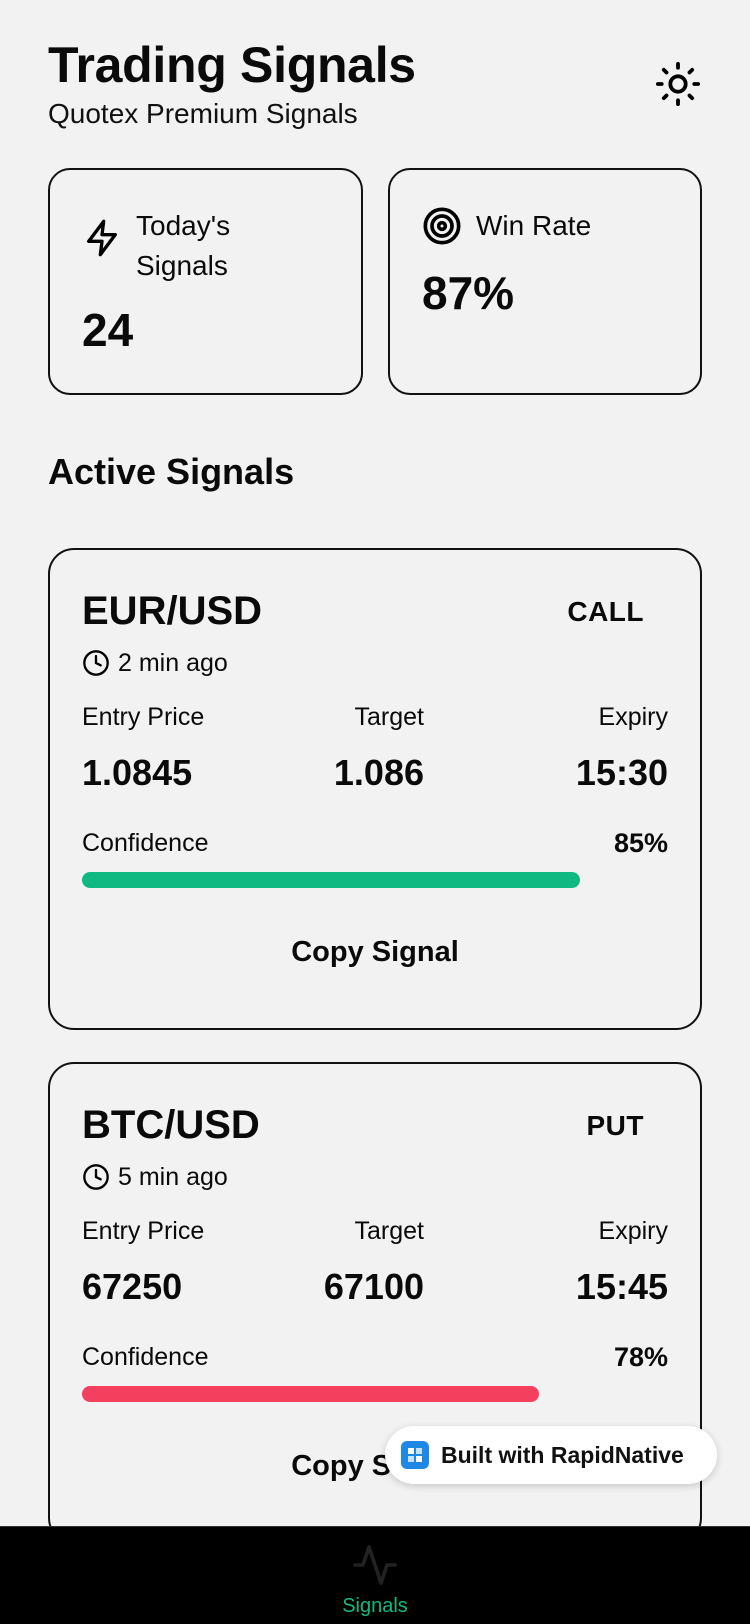  I want to click on header: Trading Signals Quotex Premium Signals, so click(375, 86).